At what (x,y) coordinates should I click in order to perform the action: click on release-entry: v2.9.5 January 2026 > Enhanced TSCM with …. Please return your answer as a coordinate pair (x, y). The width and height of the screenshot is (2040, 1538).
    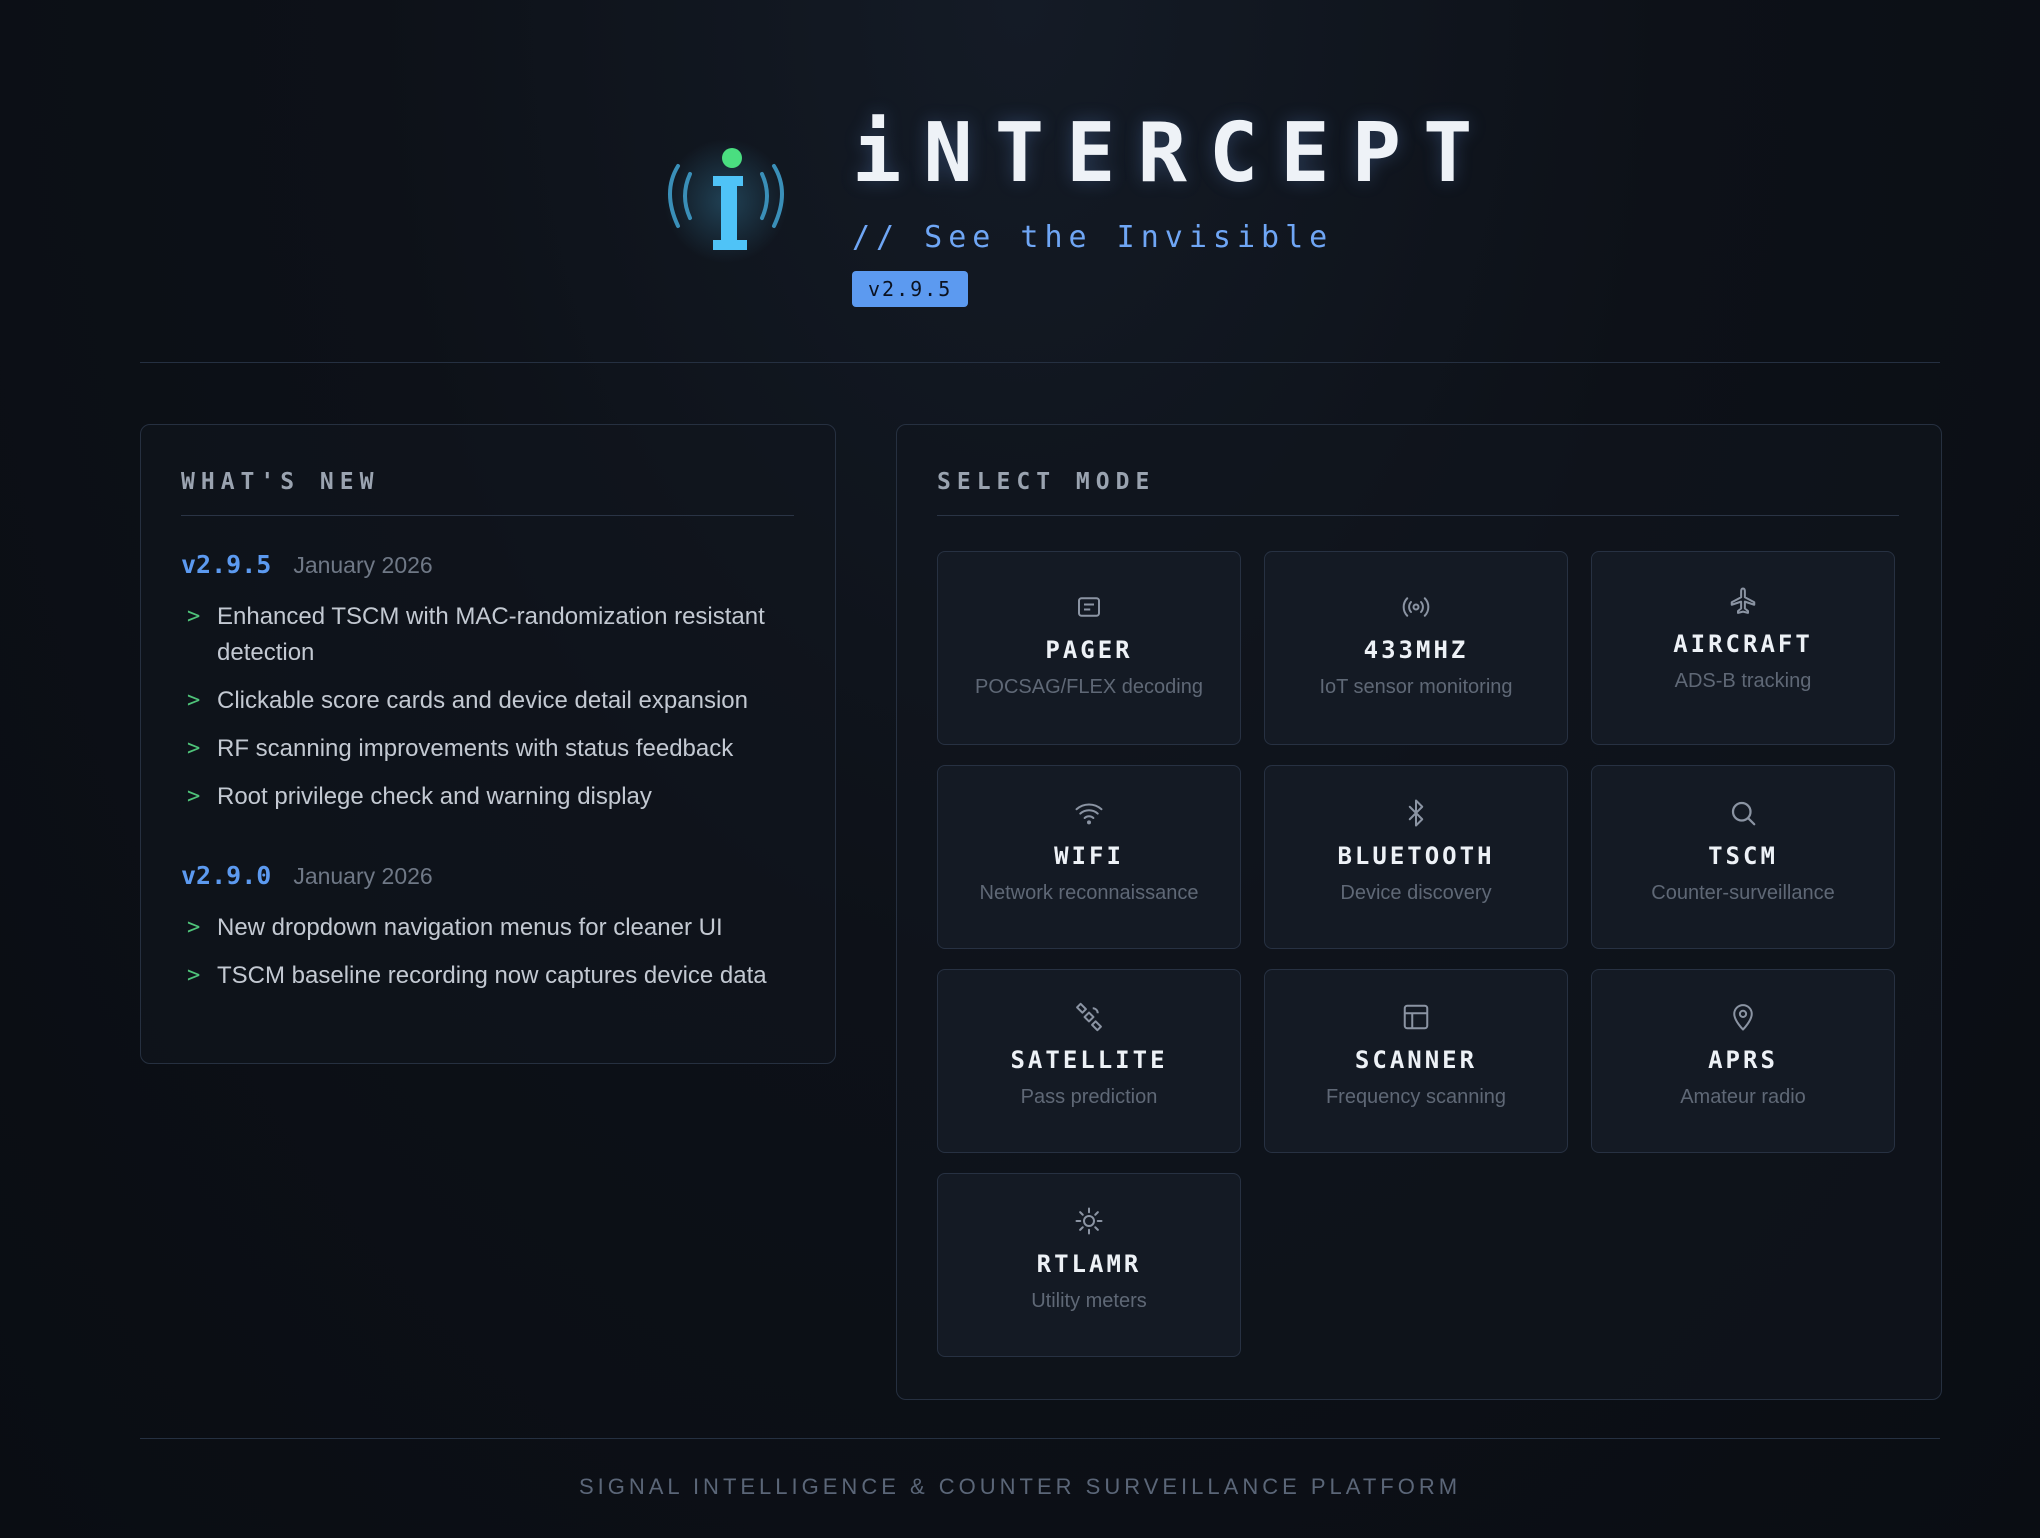
    Looking at the image, I should click on (487, 682).